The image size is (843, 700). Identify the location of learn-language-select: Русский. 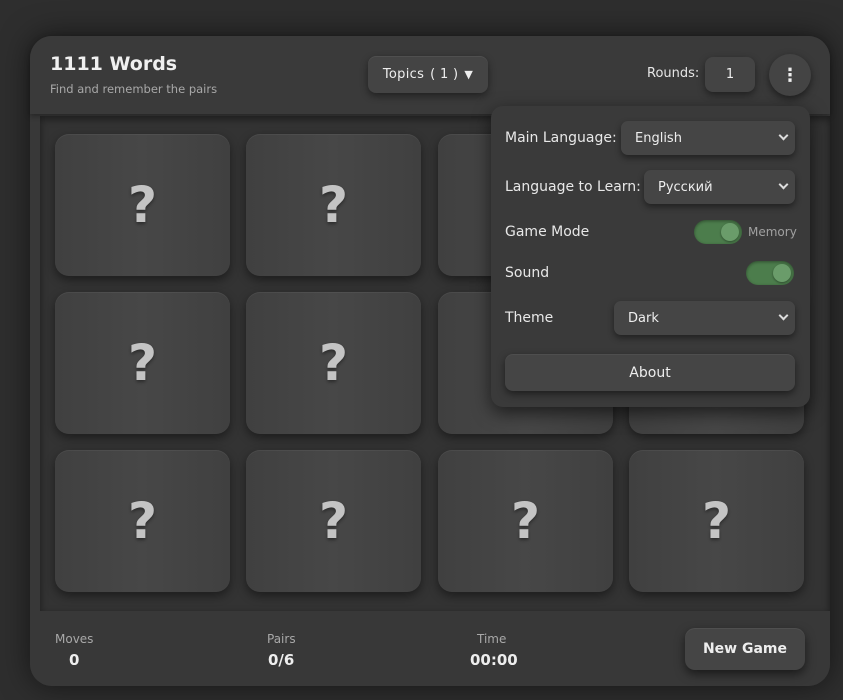
(719, 187).